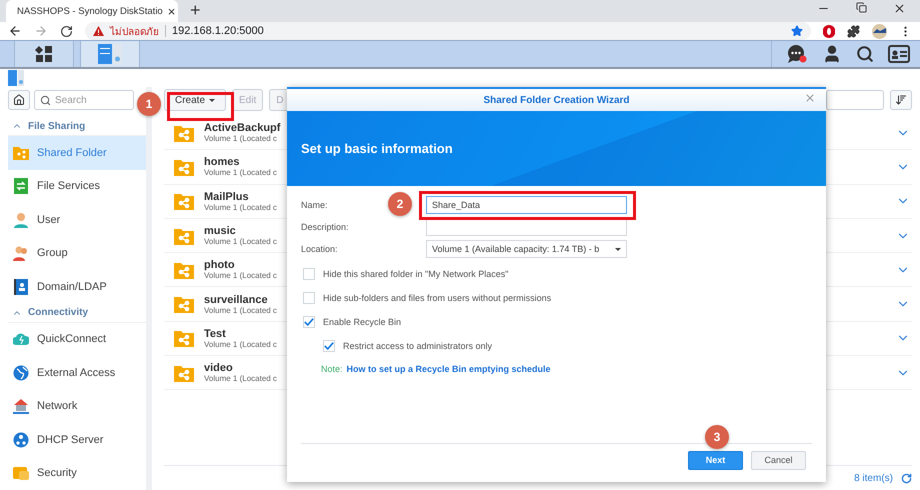 This screenshot has width=920, height=490. I want to click on network-hub-icon, so click(21, 440).